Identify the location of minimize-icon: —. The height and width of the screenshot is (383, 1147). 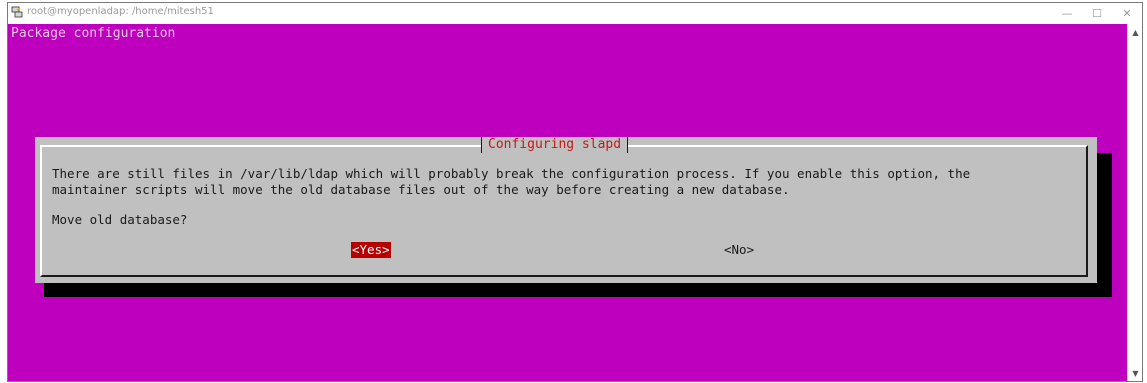
(1067, 13).